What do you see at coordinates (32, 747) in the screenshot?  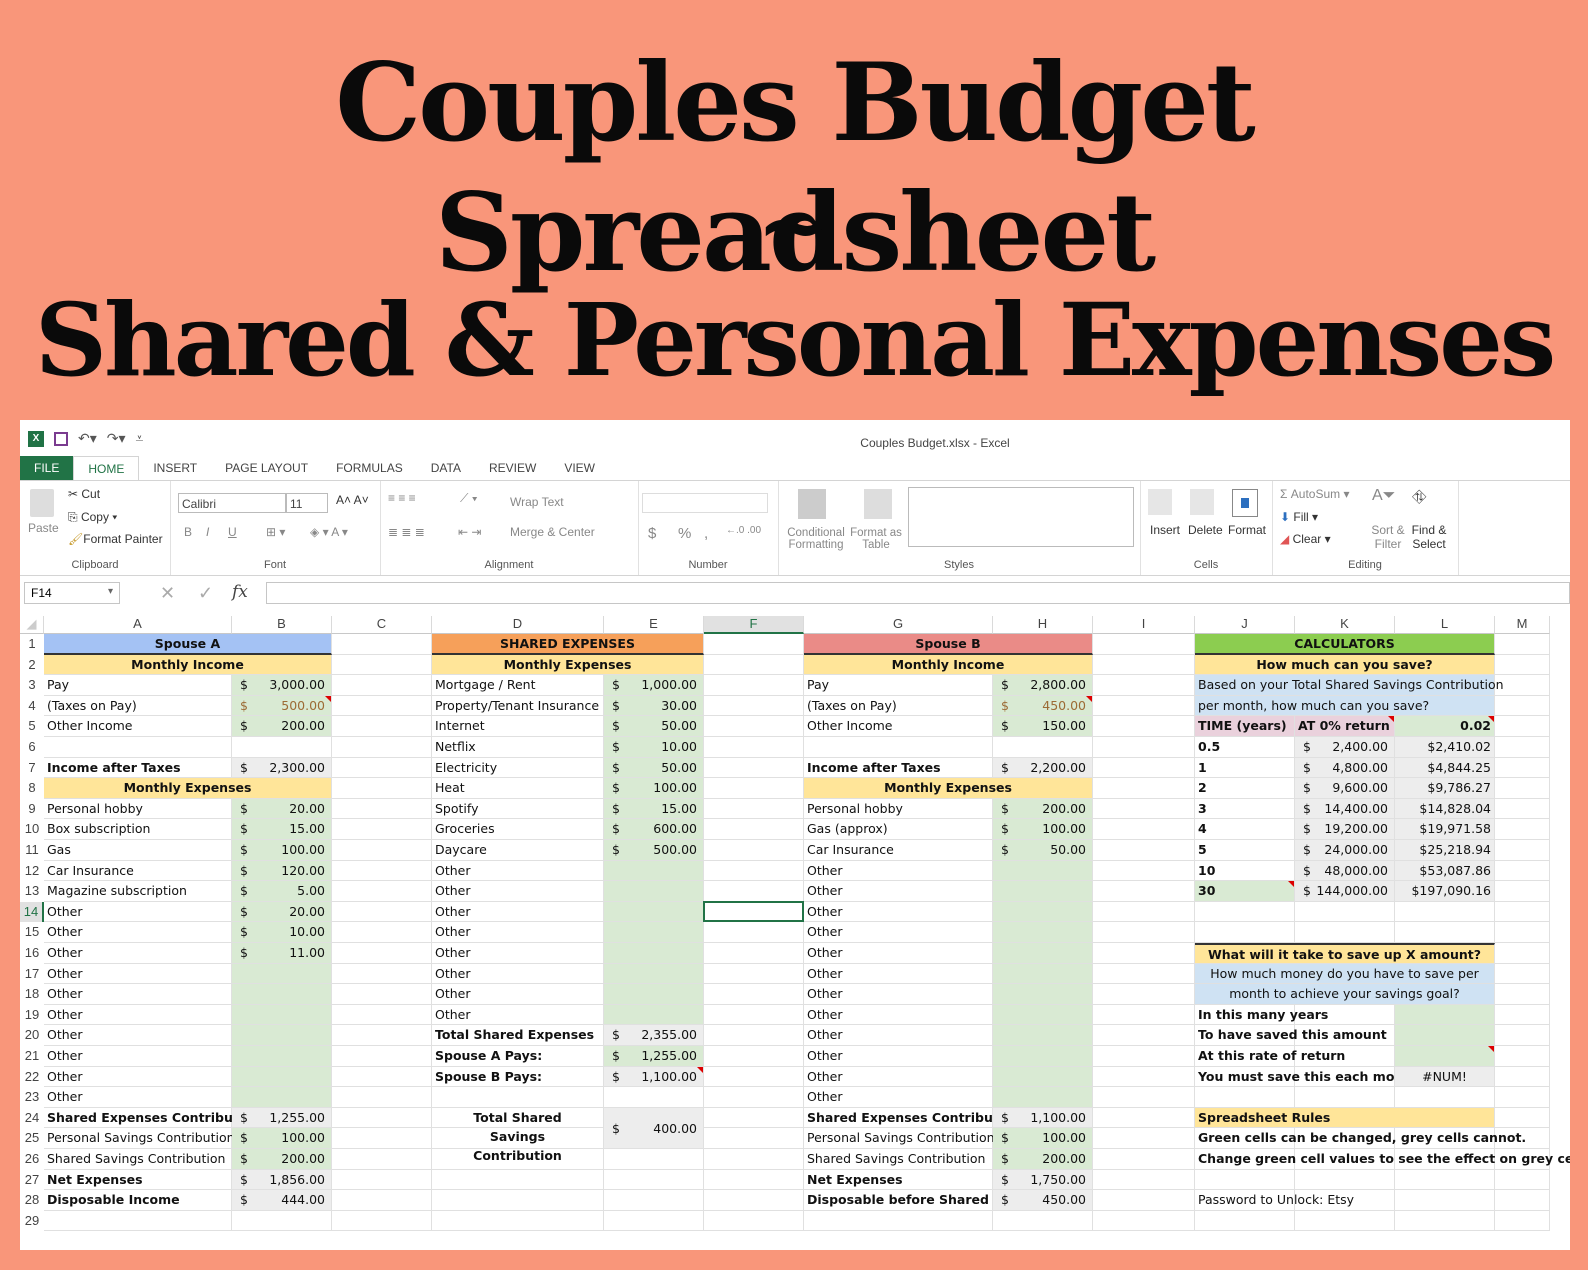 I see `row-header-6: 6` at bounding box center [32, 747].